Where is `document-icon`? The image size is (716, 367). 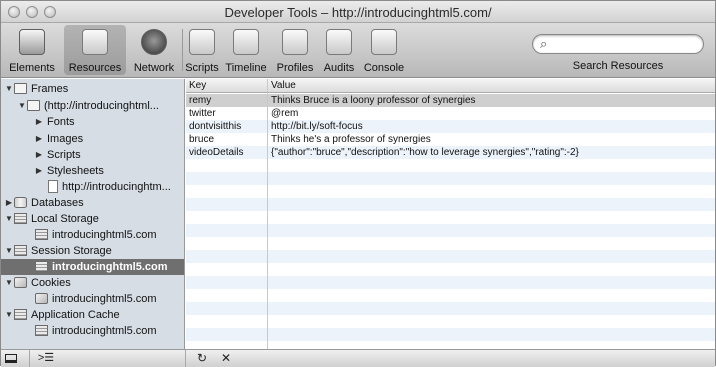
document-icon is located at coordinates (53, 186).